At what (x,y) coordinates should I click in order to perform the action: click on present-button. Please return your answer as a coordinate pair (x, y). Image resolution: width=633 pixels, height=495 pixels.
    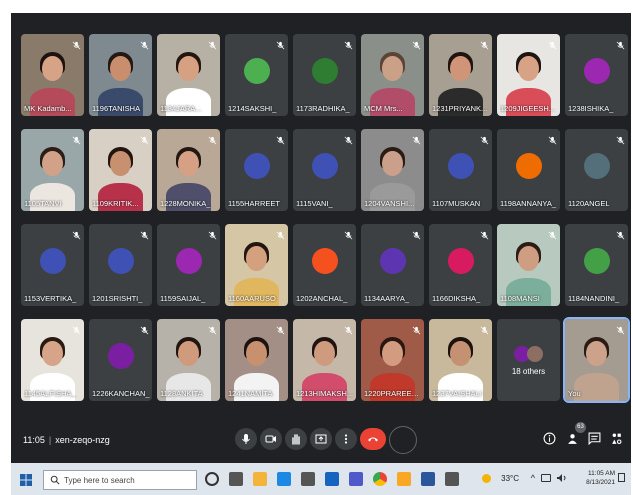
    Looking at the image, I should click on (321, 439).